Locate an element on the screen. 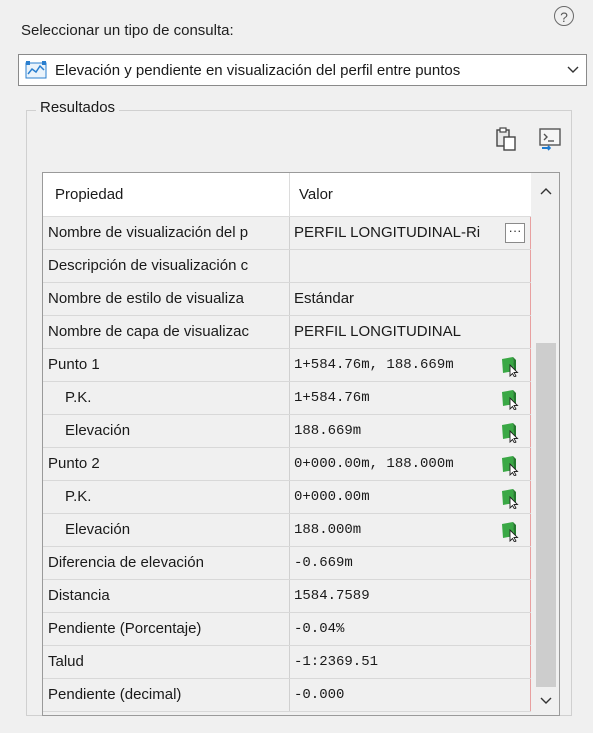 The height and width of the screenshot is (733, 593). property-value: -0.04% is located at coordinates (409, 629).